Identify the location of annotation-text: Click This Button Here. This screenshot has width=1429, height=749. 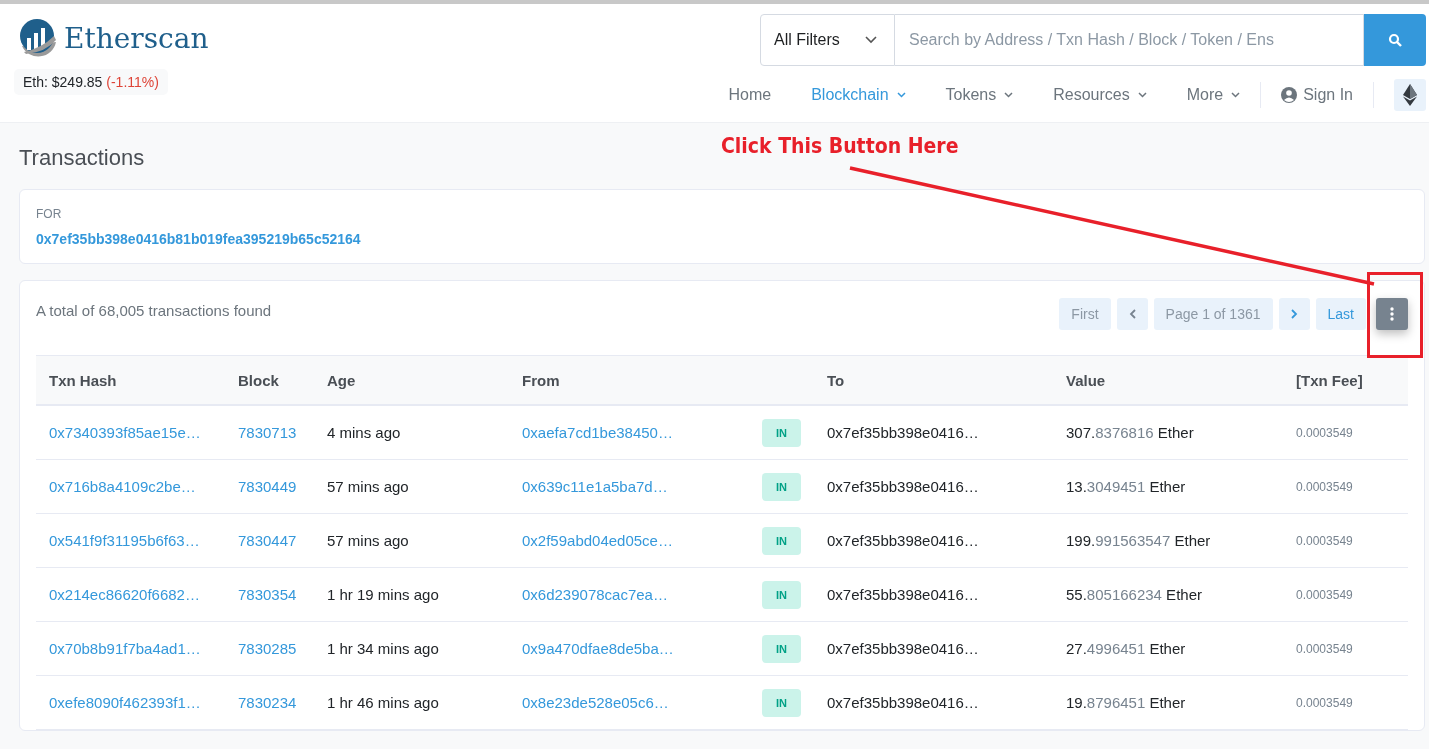
(840, 146).